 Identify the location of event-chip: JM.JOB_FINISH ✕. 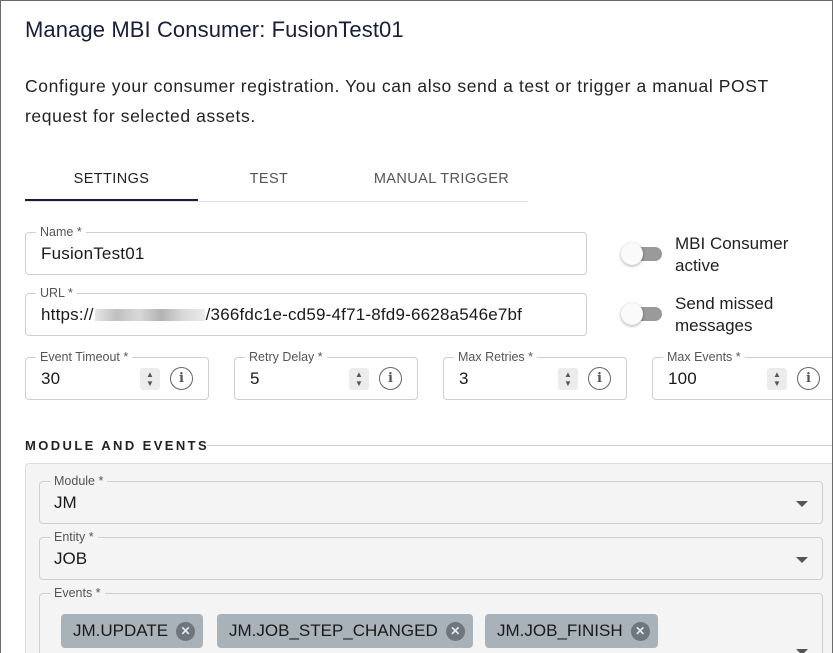
(571, 631).